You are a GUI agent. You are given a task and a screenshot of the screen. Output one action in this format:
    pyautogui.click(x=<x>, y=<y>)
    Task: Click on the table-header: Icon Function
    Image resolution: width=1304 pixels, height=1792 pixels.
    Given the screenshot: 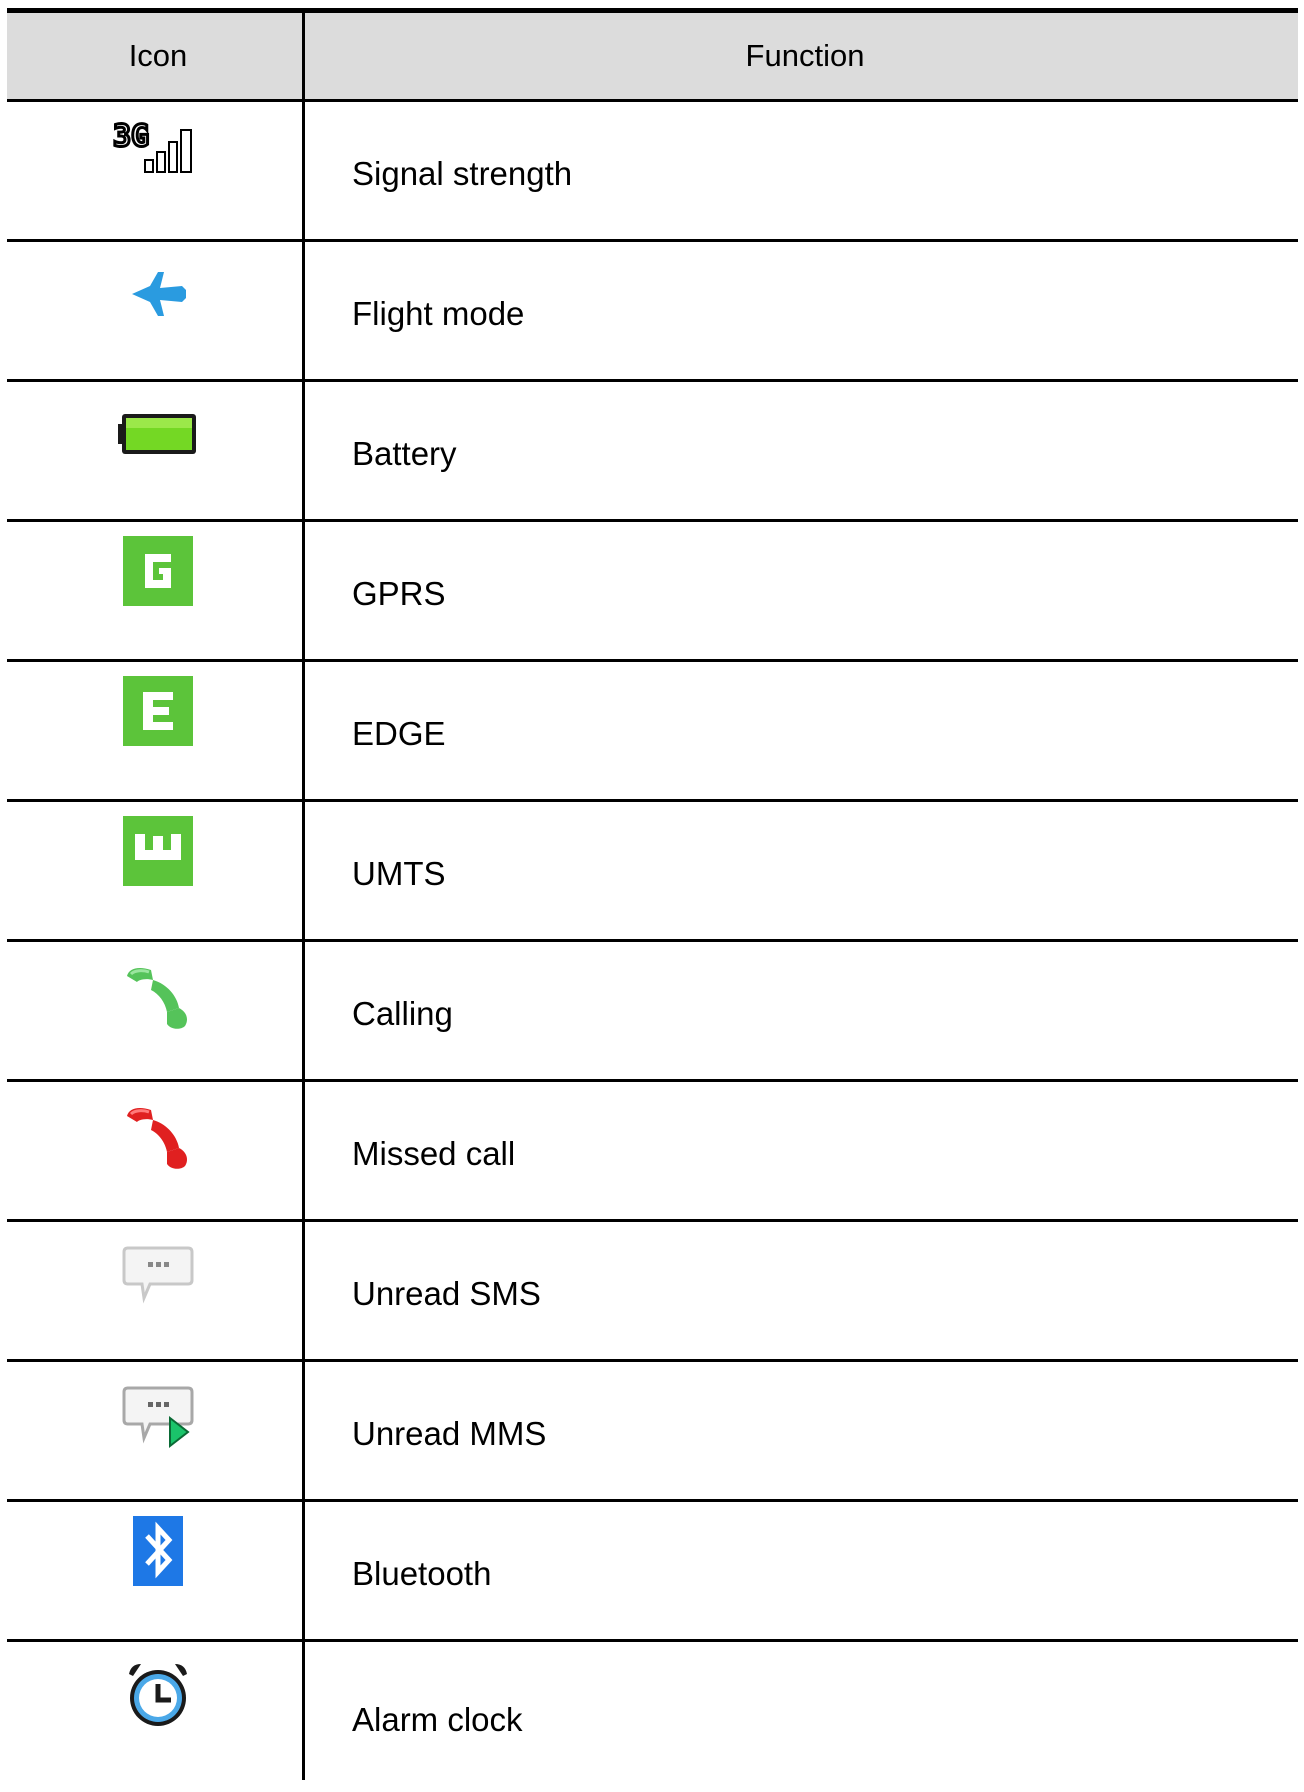 What is the action you would take?
    pyautogui.click(x=652, y=55)
    